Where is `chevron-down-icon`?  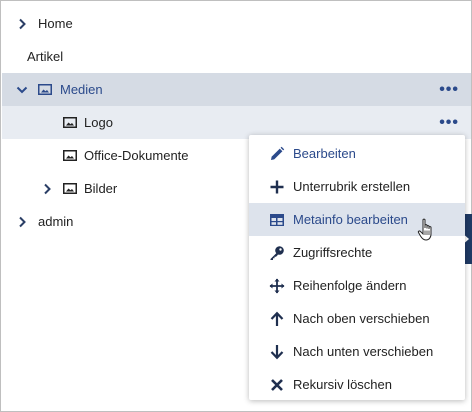
chevron-down-icon is located at coordinates (22, 90).